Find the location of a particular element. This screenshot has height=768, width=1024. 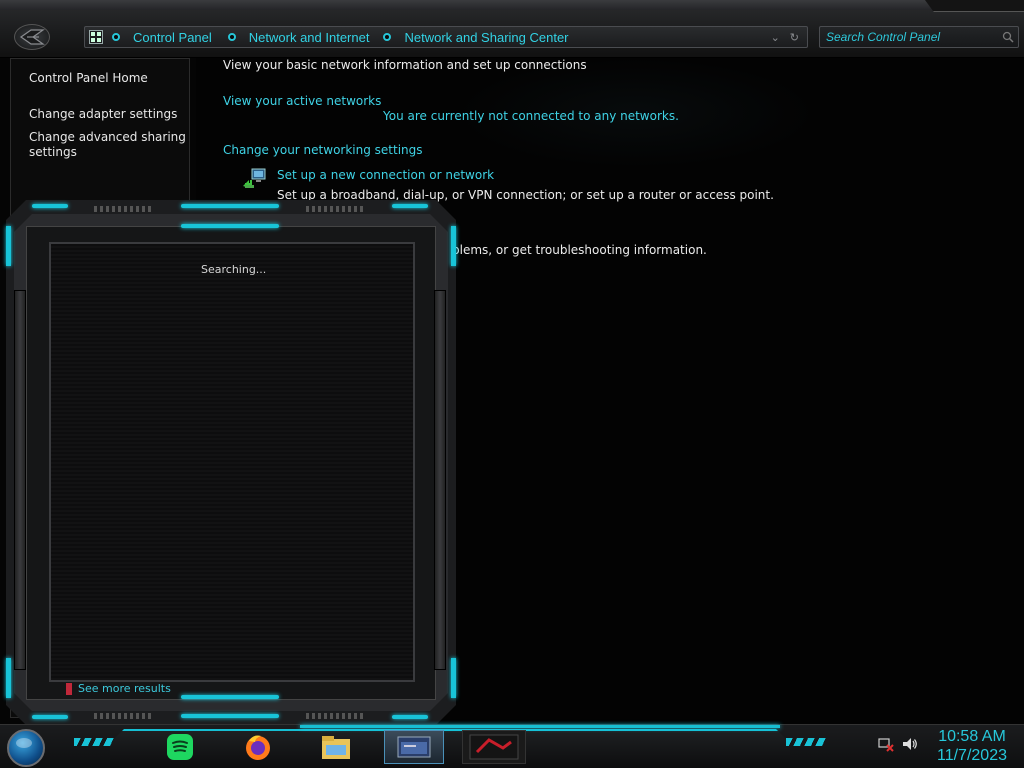

taskbar-clock: 10:58 AM 11/7/2023 is located at coordinates (972, 746).